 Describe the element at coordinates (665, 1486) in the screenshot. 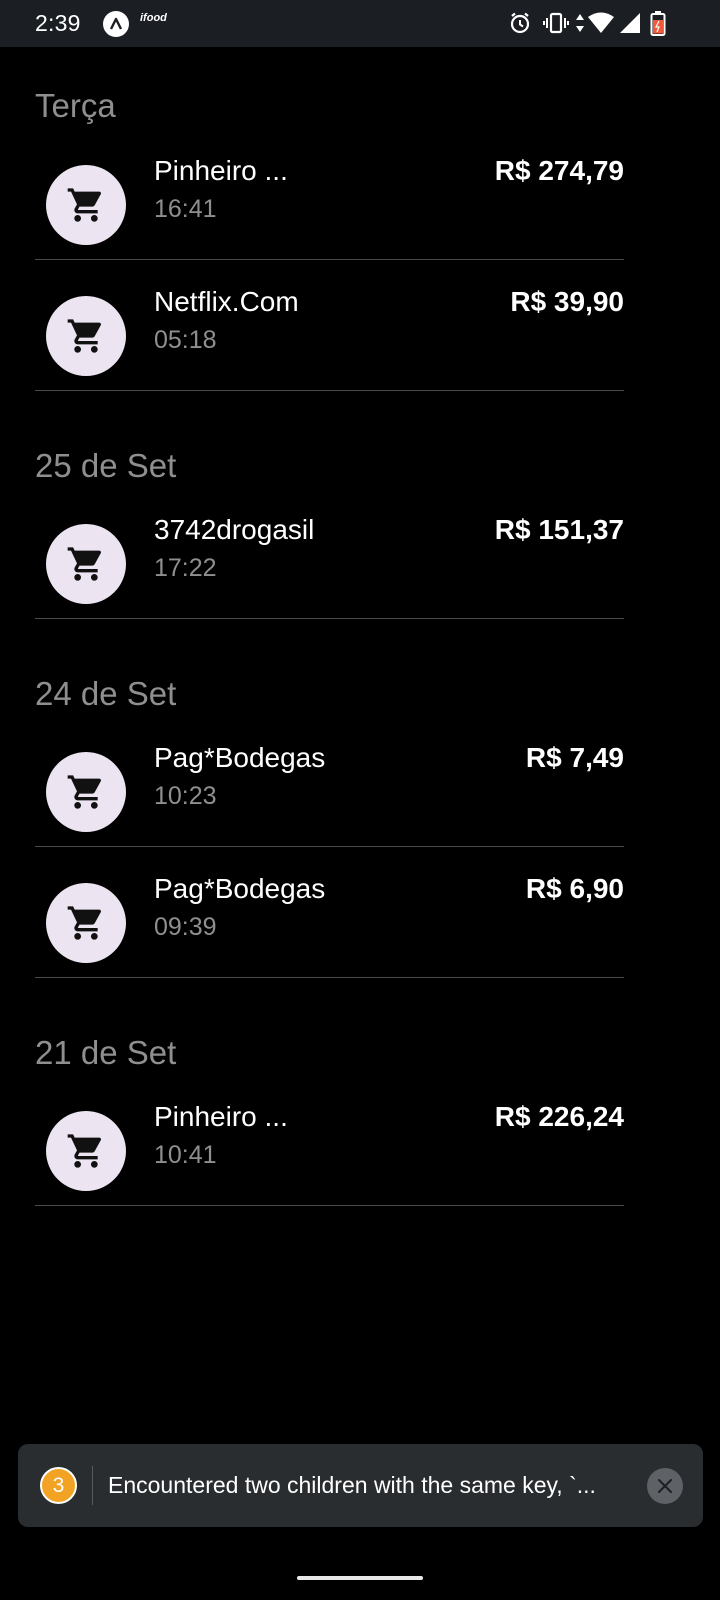

I see `close-icon` at that location.